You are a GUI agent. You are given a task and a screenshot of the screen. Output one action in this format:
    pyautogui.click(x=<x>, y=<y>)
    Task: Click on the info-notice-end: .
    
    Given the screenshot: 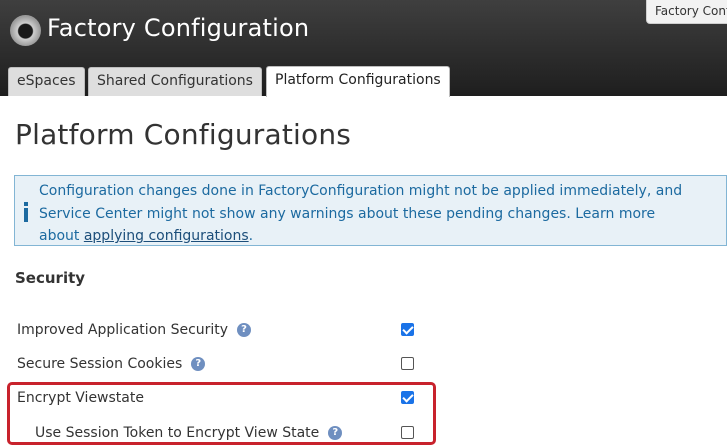 What is the action you would take?
    pyautogui.click(x=251, y=236)
    